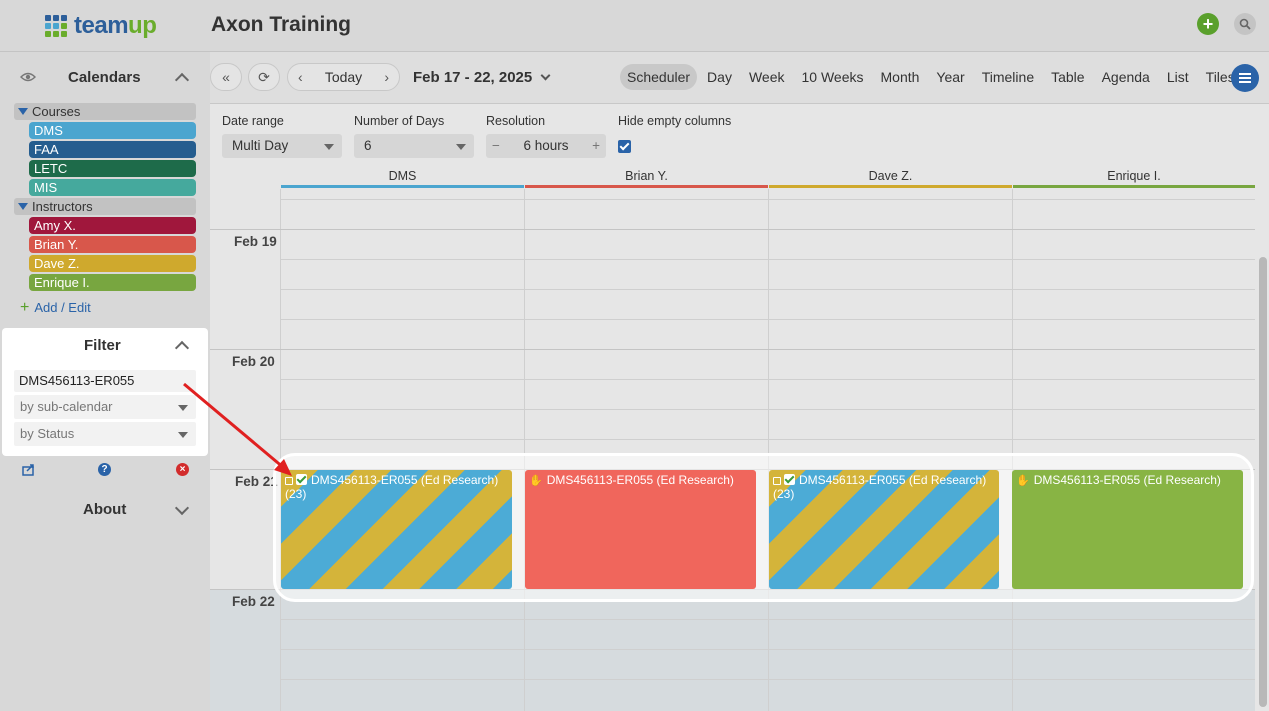  What do you see at coordinates (48, 130) in the screenshot?
I see `calendar-label: DMS` at bounding box center [48, 130].